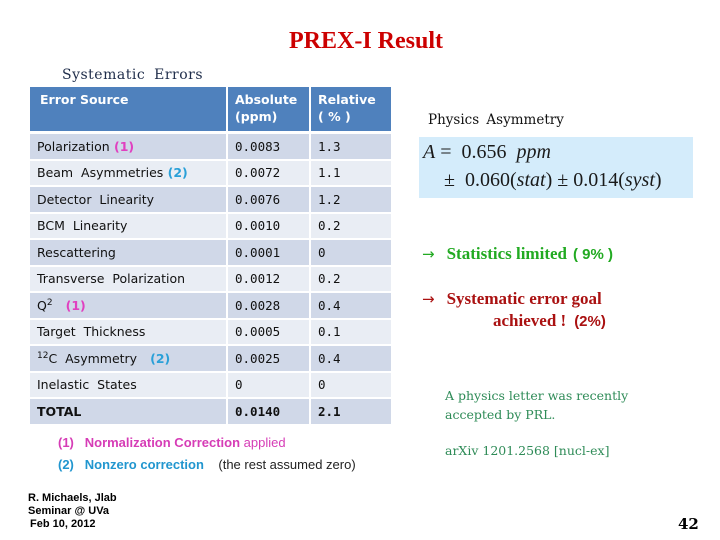 The height and width of the screenshot is (540, 720). I want to click on footnote-tag: (1), so click(66, 442).